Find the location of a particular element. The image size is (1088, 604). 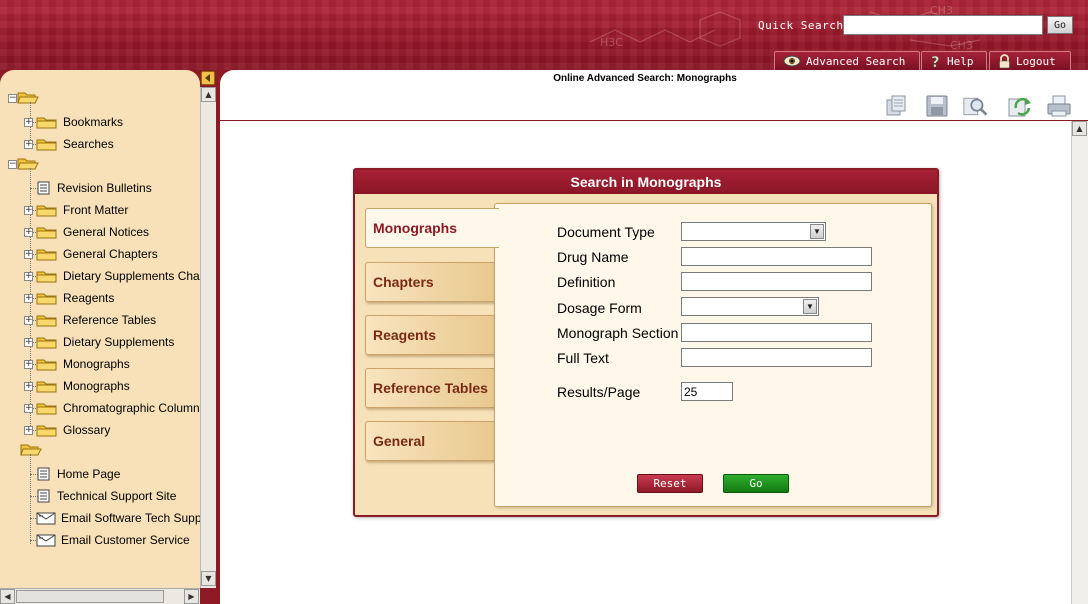

quick-search-go-button: Go is located at coordinates (1060, 25).